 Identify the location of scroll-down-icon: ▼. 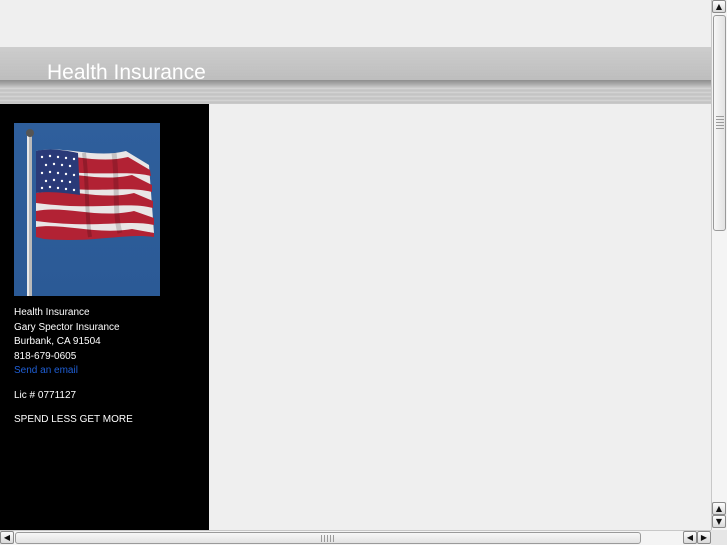
(719, 521).